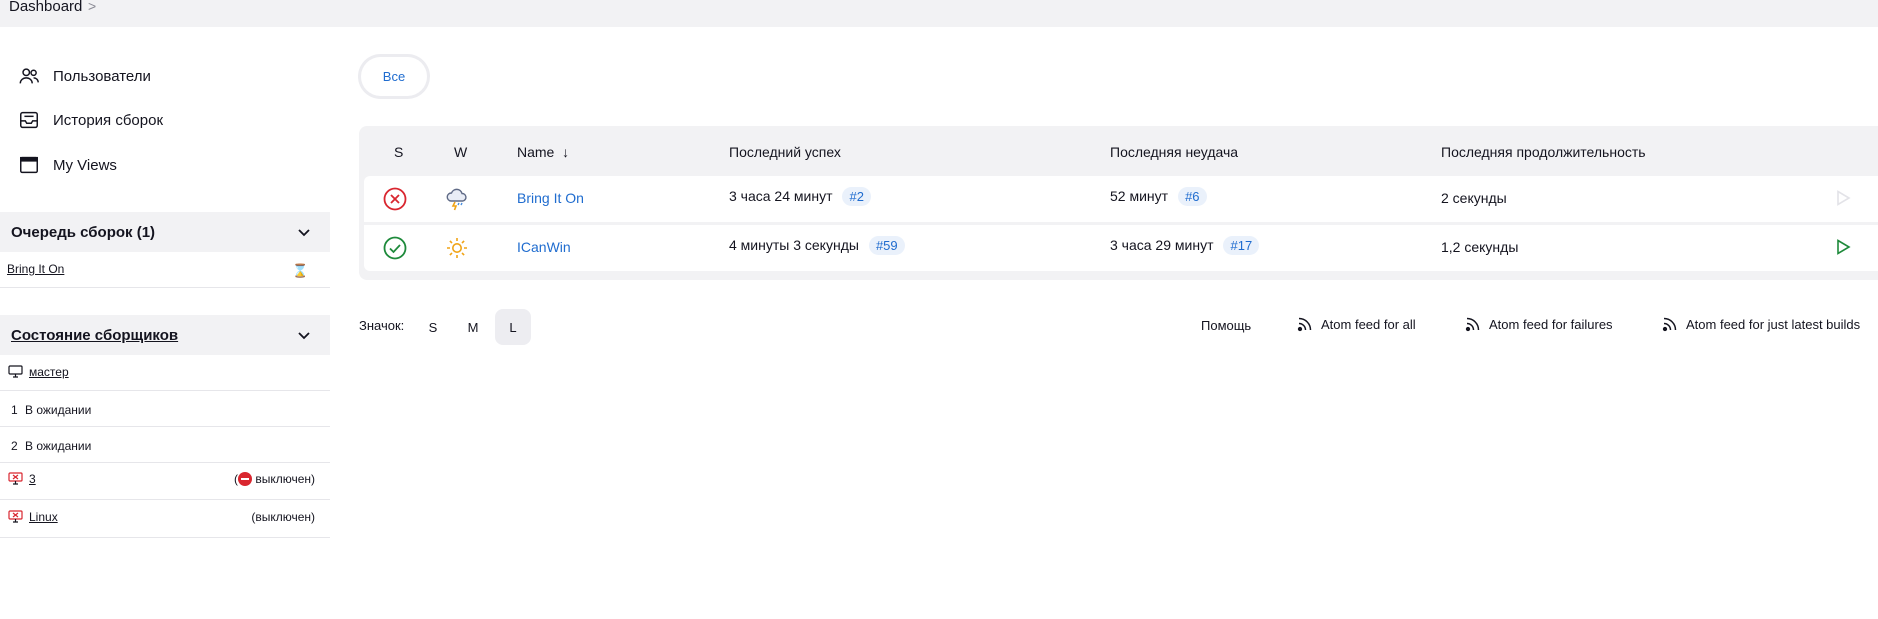 This screenshot has height=619, width=1878. Describe the element at coordinates (566, 152) in the screenshot. I see `sort-arrow-icon: ↓` at that location.